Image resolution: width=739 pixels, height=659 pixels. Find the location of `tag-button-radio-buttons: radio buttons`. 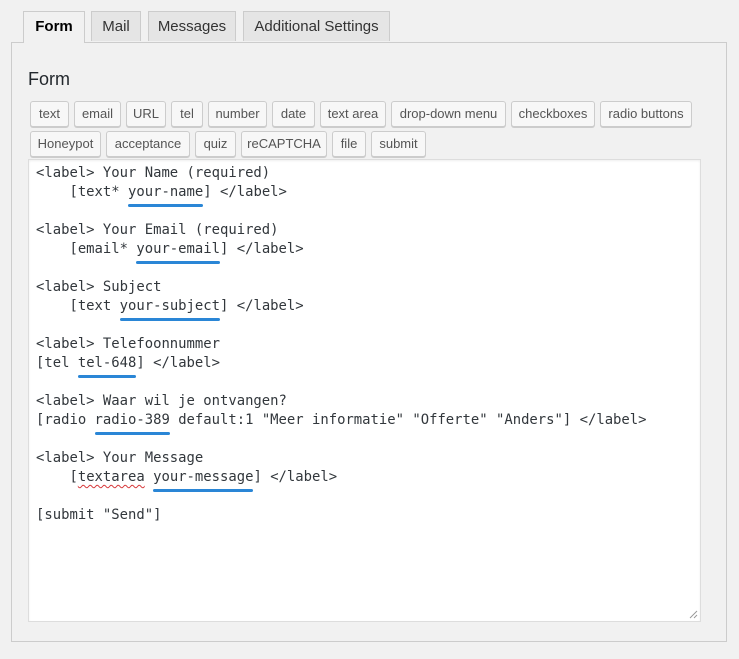

tag-button-radio-buttons: radio buttons is located at coordinates (646, 114).